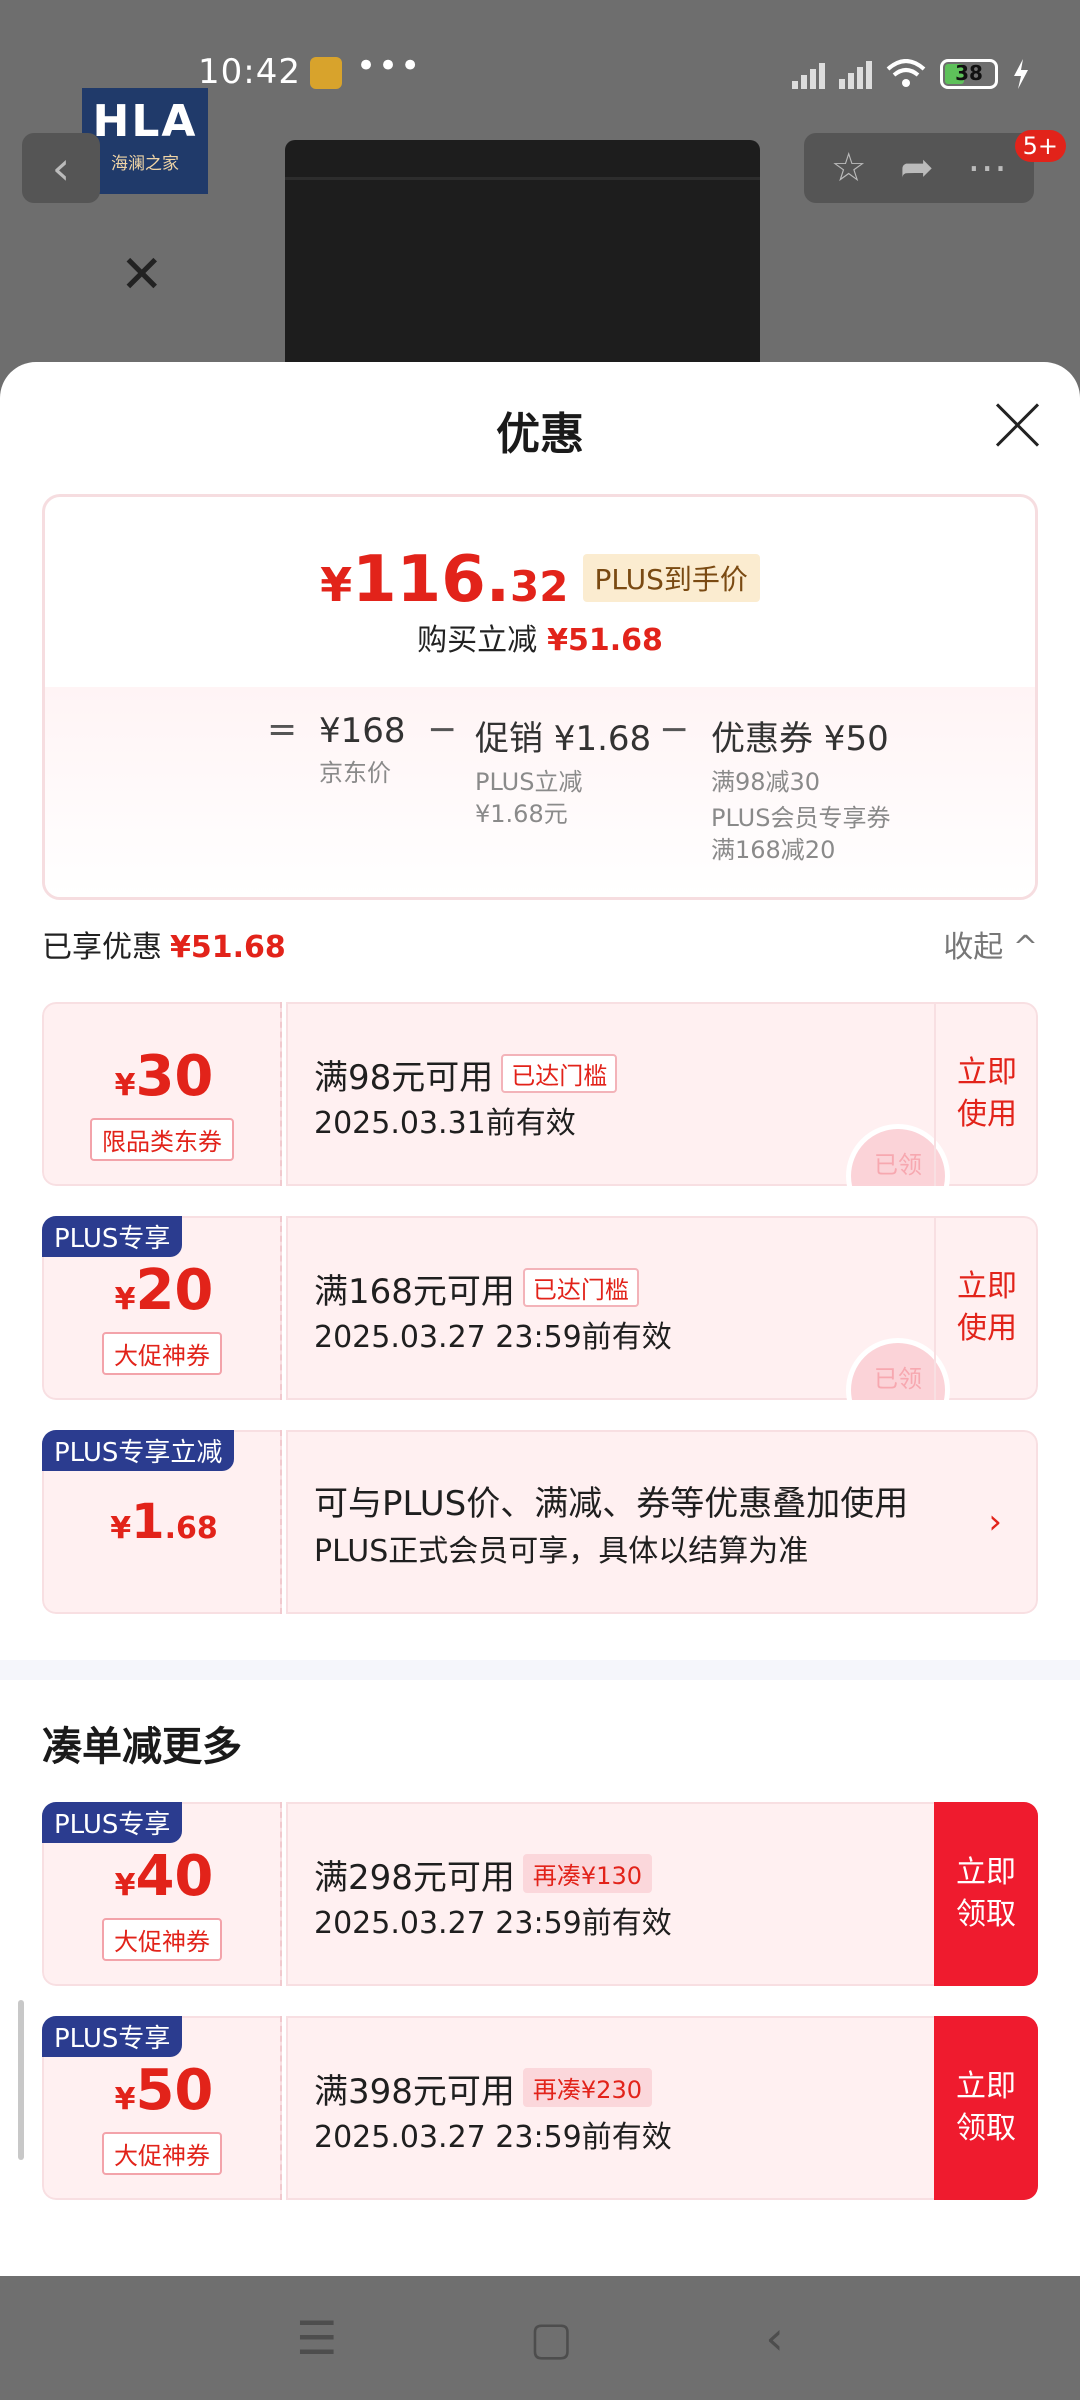  What do you see at coordinates (477, 640) in the screenshot?
I see `reduce-label: 购买立减` at bounding box center [477, 640].